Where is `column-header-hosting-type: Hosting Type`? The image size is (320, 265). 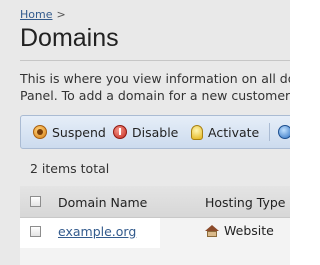 column-header-hosting-type: Hosting Type is located at coordinates (245, 202).